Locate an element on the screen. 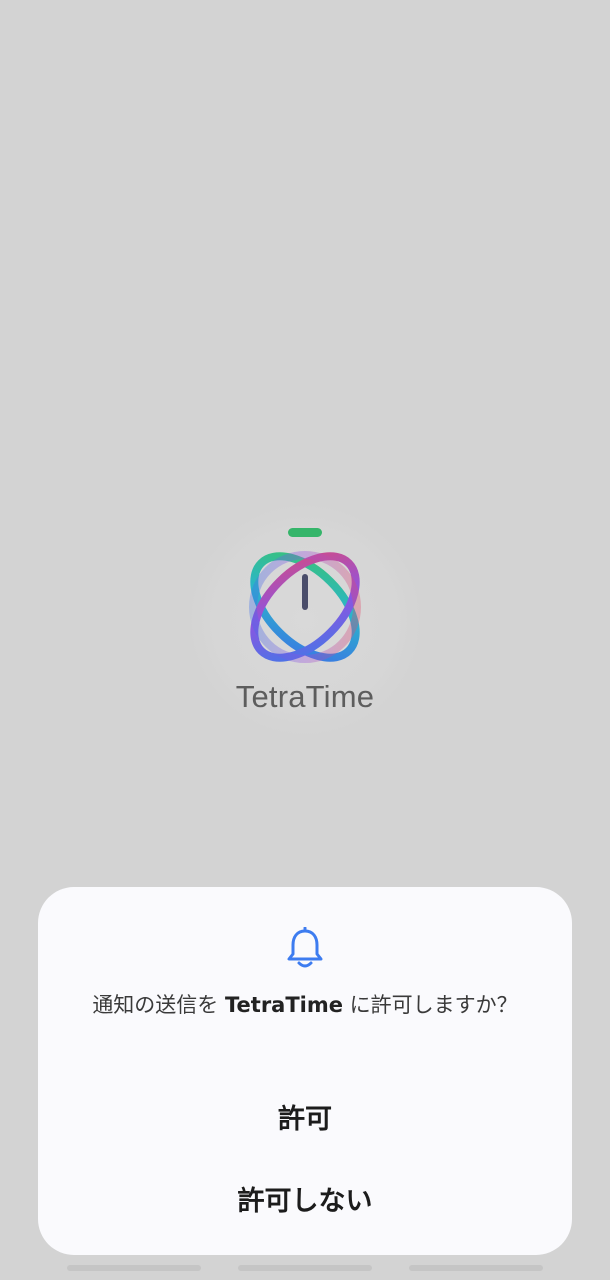  nav-bar-right is located at coordinates (476, 1268).